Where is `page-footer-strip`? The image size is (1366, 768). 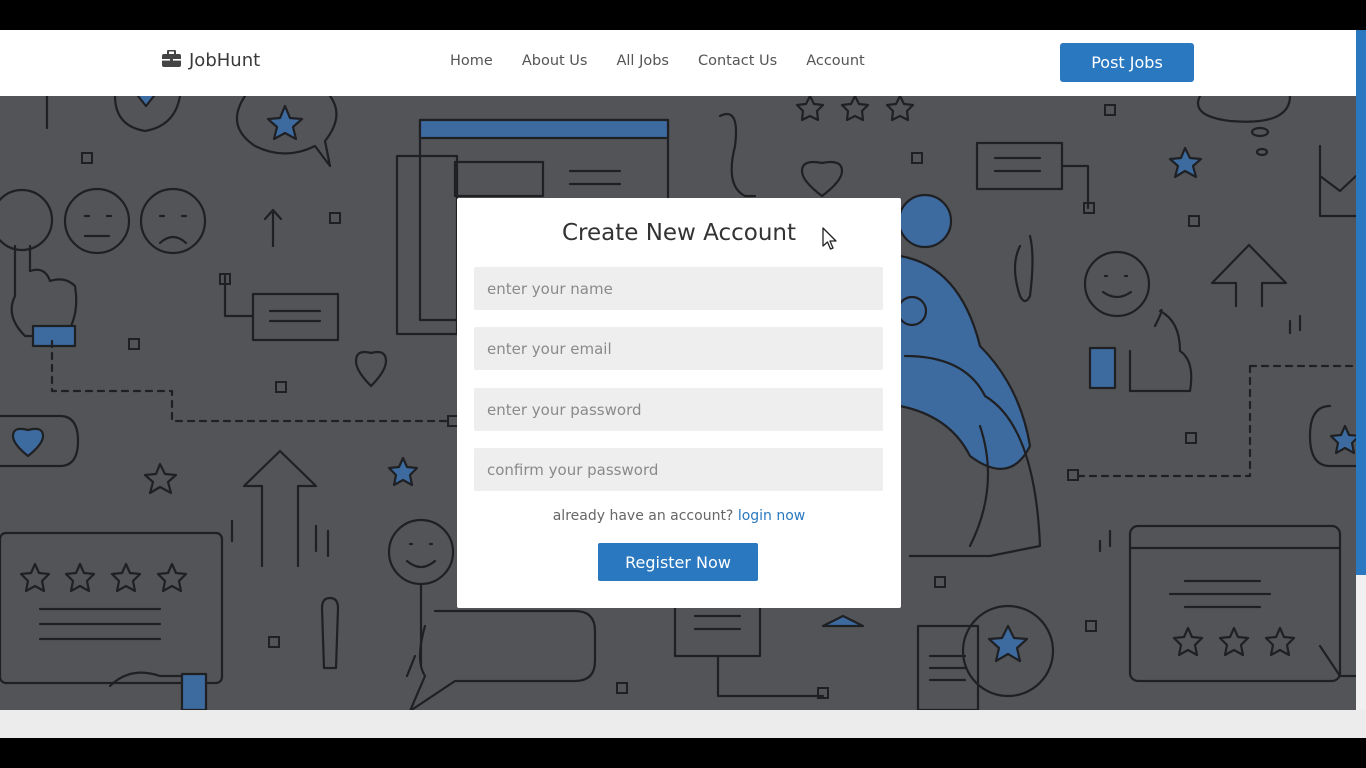
page-footer-strip is located at coordinates (683, 724).